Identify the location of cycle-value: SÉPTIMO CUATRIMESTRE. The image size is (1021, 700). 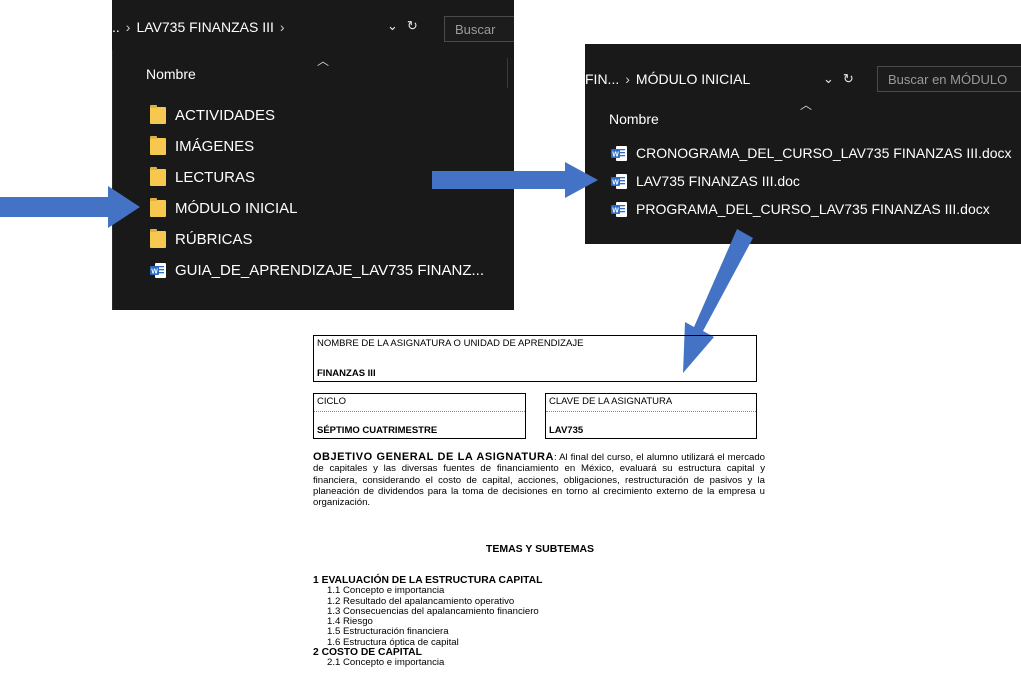
(377, 430).